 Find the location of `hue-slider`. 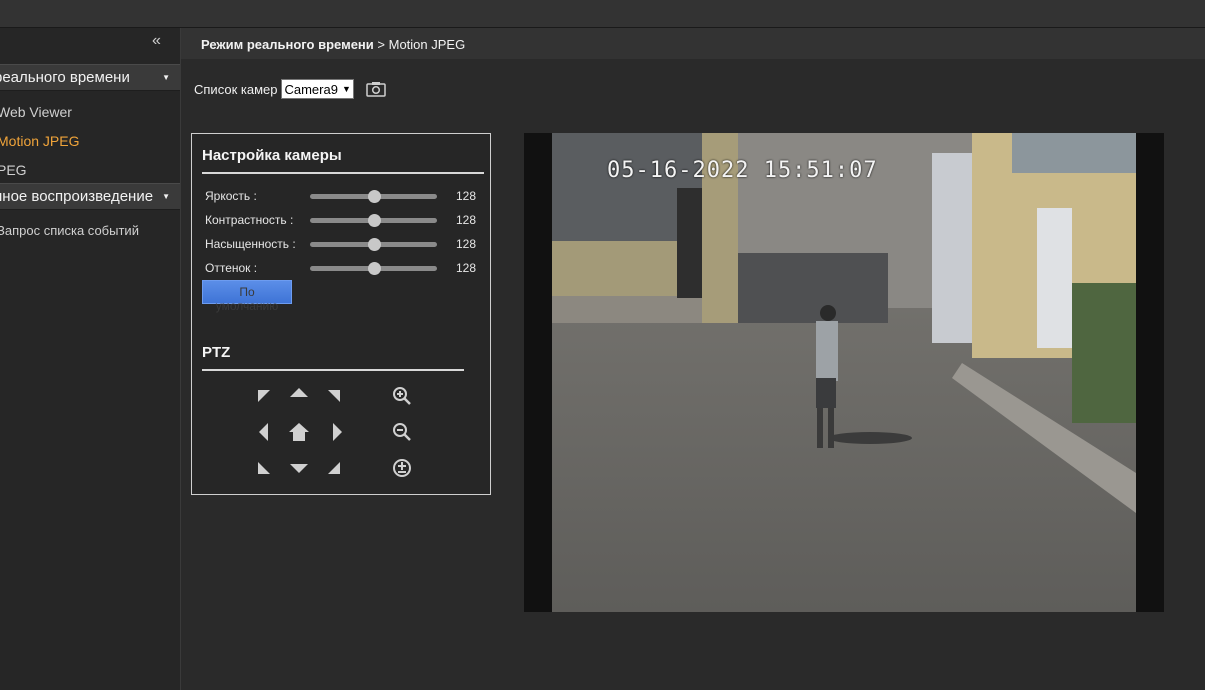

hue-slider is located at coordinates (373, 268).